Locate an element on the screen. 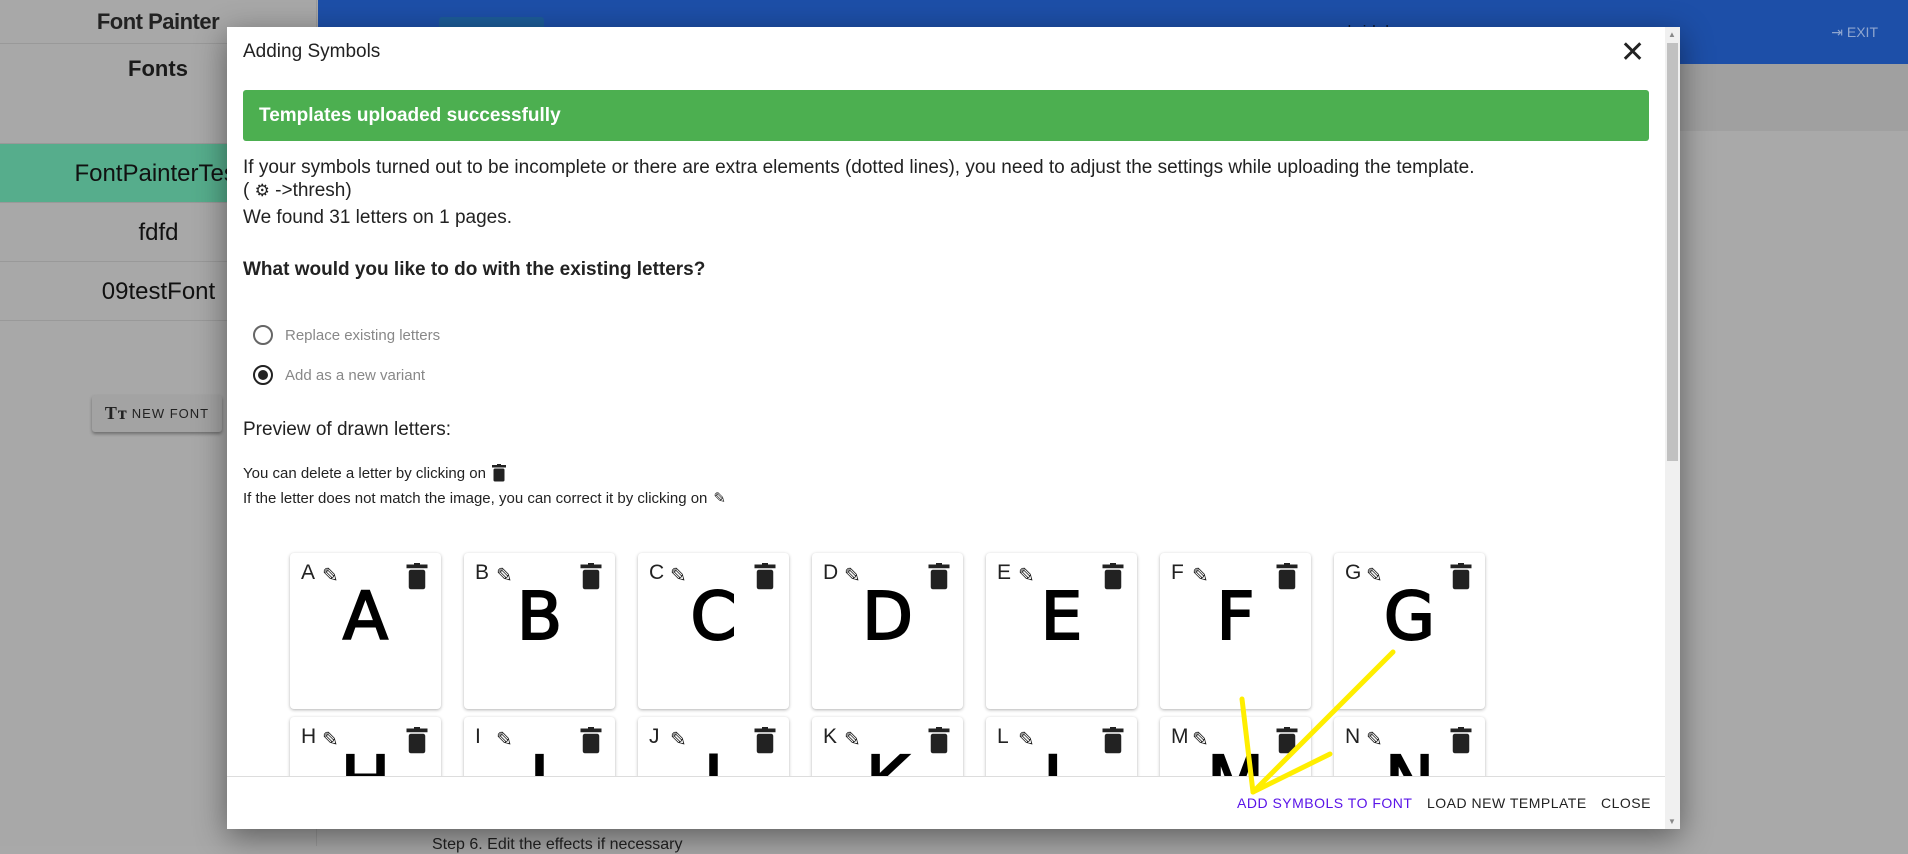  radio-add-variant: Add as a new variant is located at coordinates (339, 375).